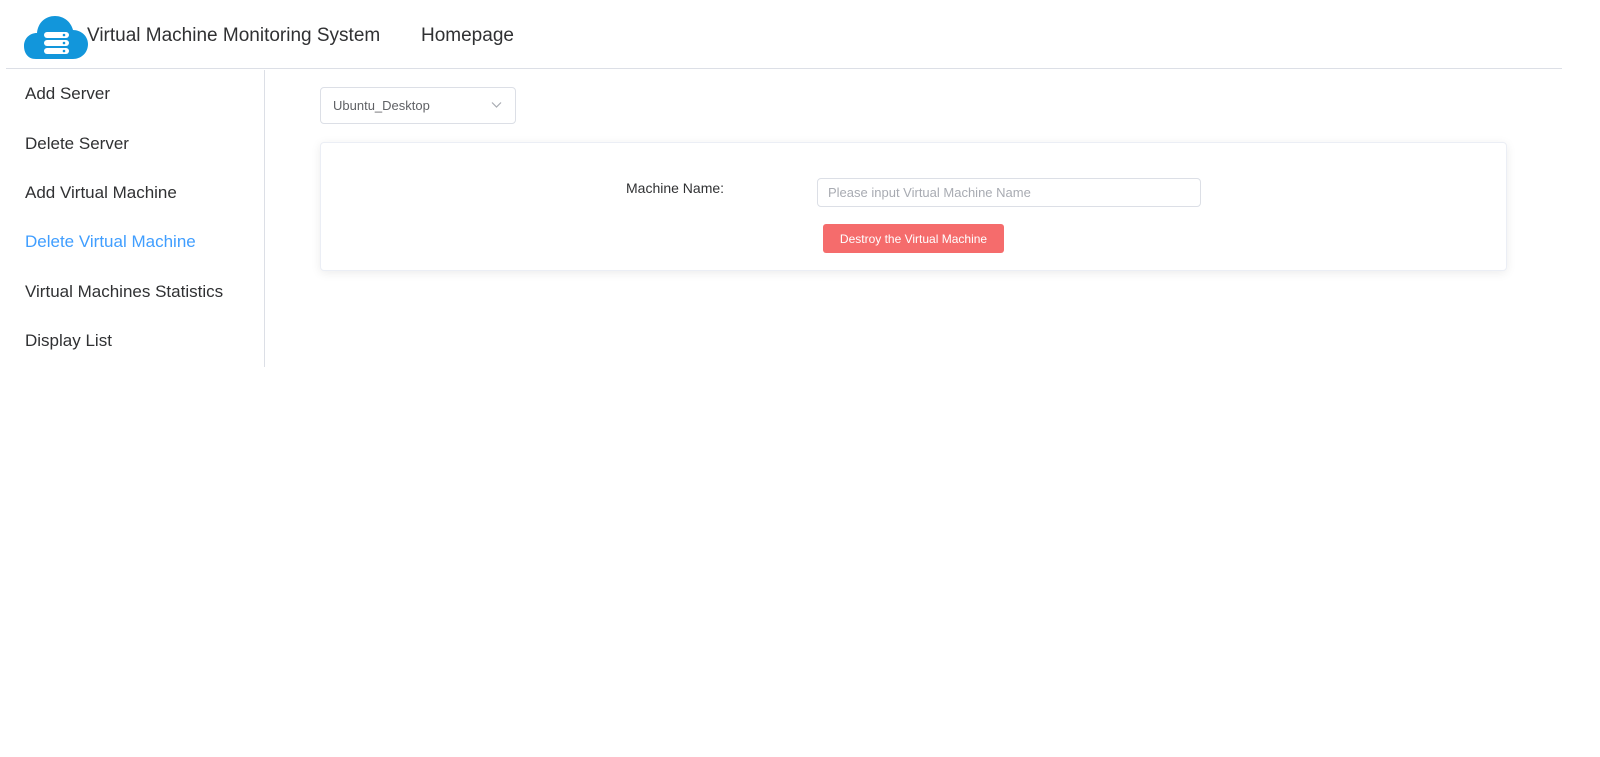 Image resolution: width=1600 pixels, height=757 pixels. I want to click on chevron-down-icon, so click(496, 105).